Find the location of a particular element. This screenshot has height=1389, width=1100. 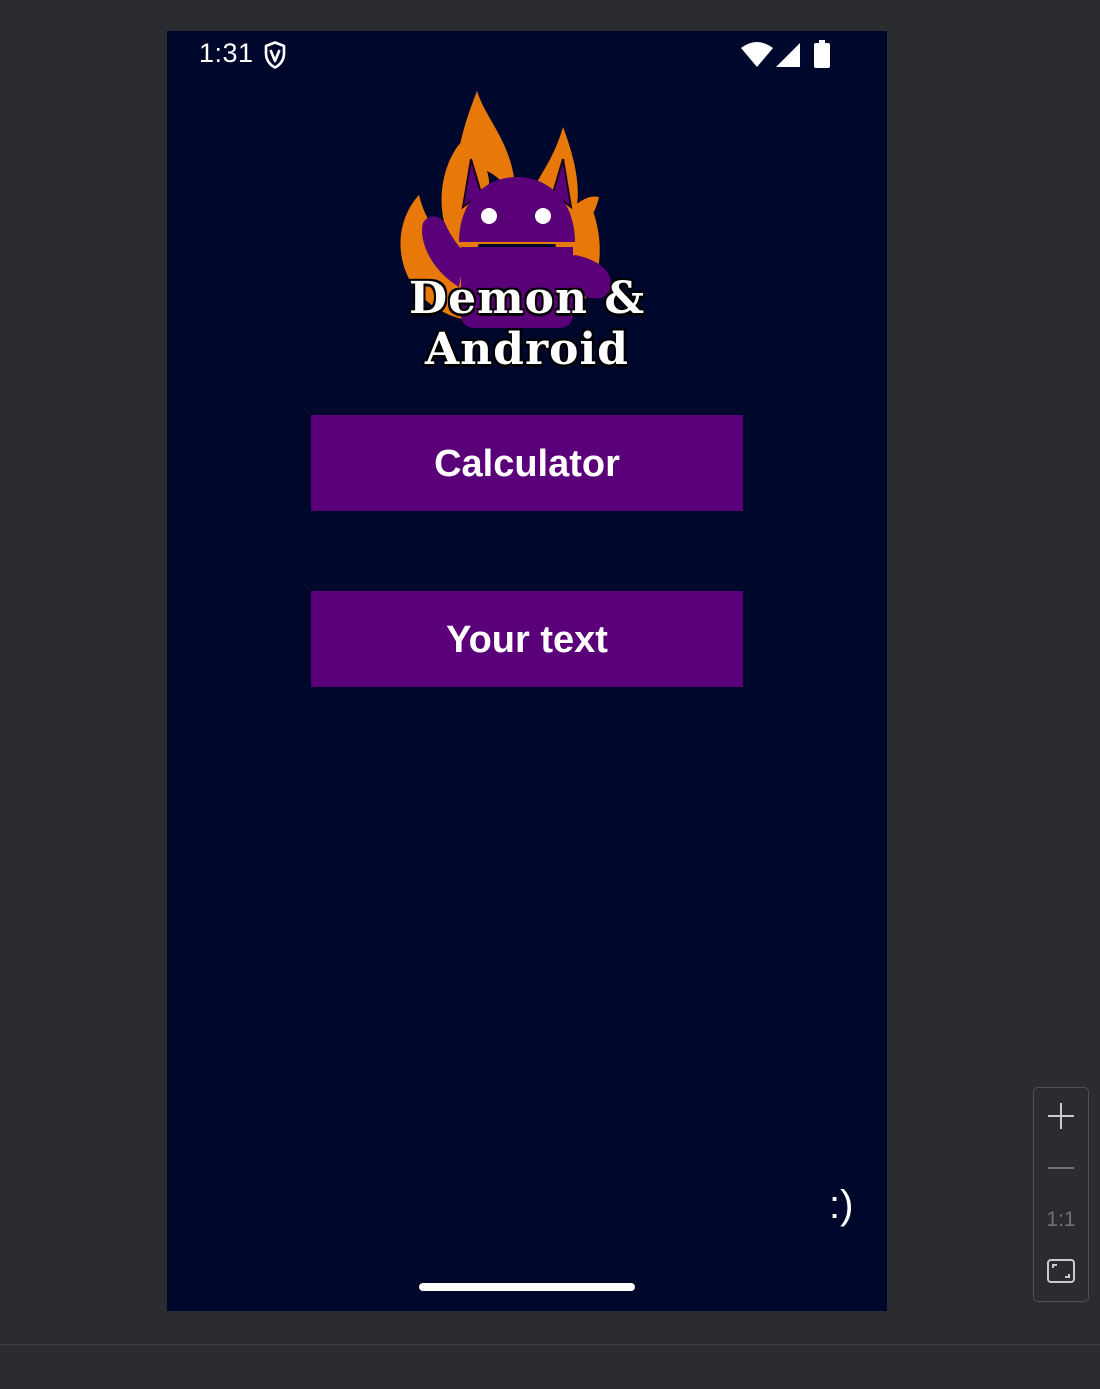

zoom-in-button is located at coordinates (1061, 1116).